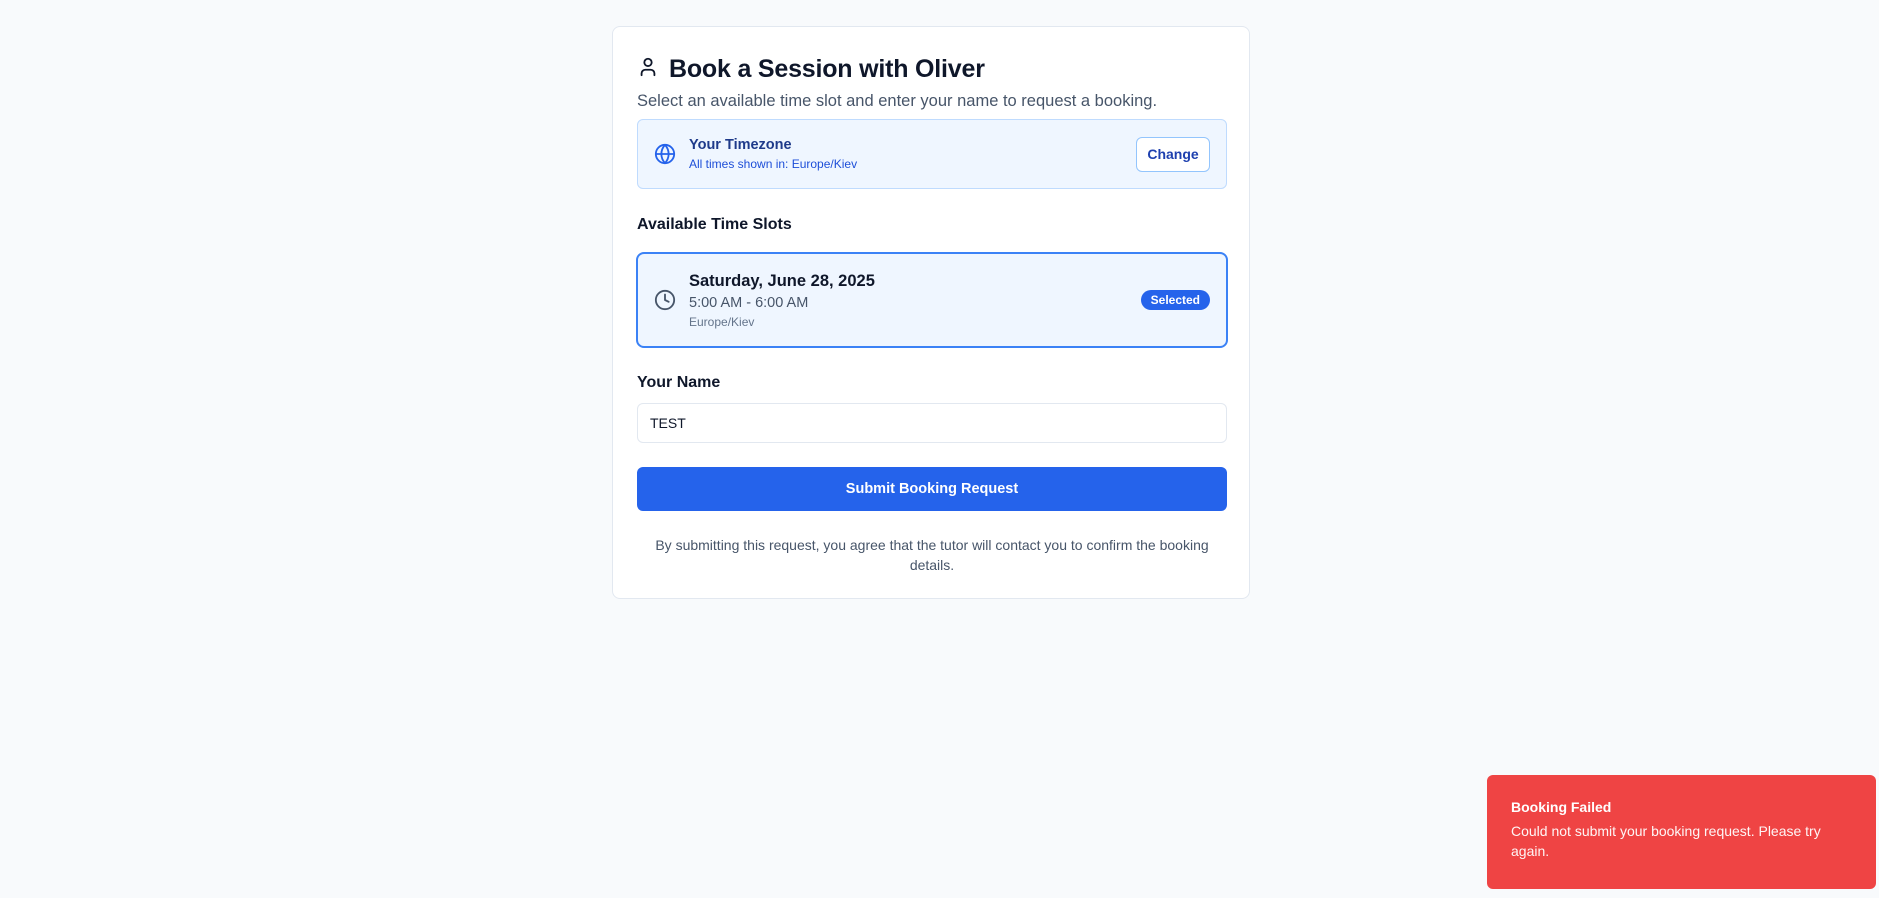 The width and height of the screenshot is (1879, 898). I want to click on name-label: Your Name, so click(679, 382).